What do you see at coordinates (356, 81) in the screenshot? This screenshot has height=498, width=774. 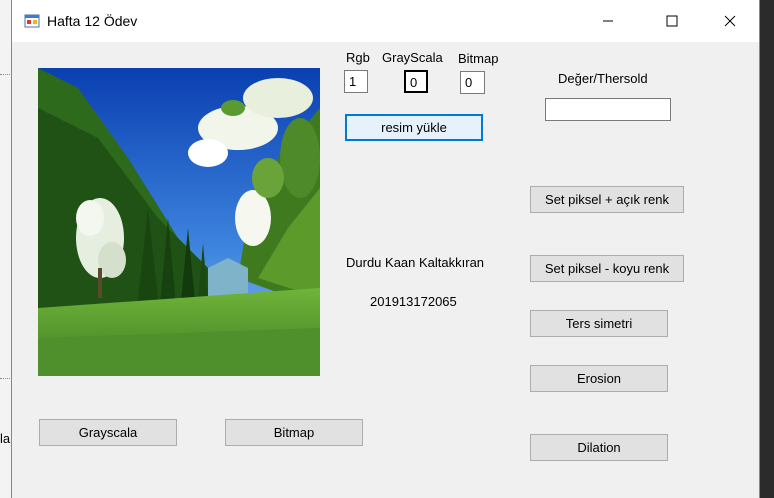 I see `rgb-field: 1` at bounding box center [356, 81].